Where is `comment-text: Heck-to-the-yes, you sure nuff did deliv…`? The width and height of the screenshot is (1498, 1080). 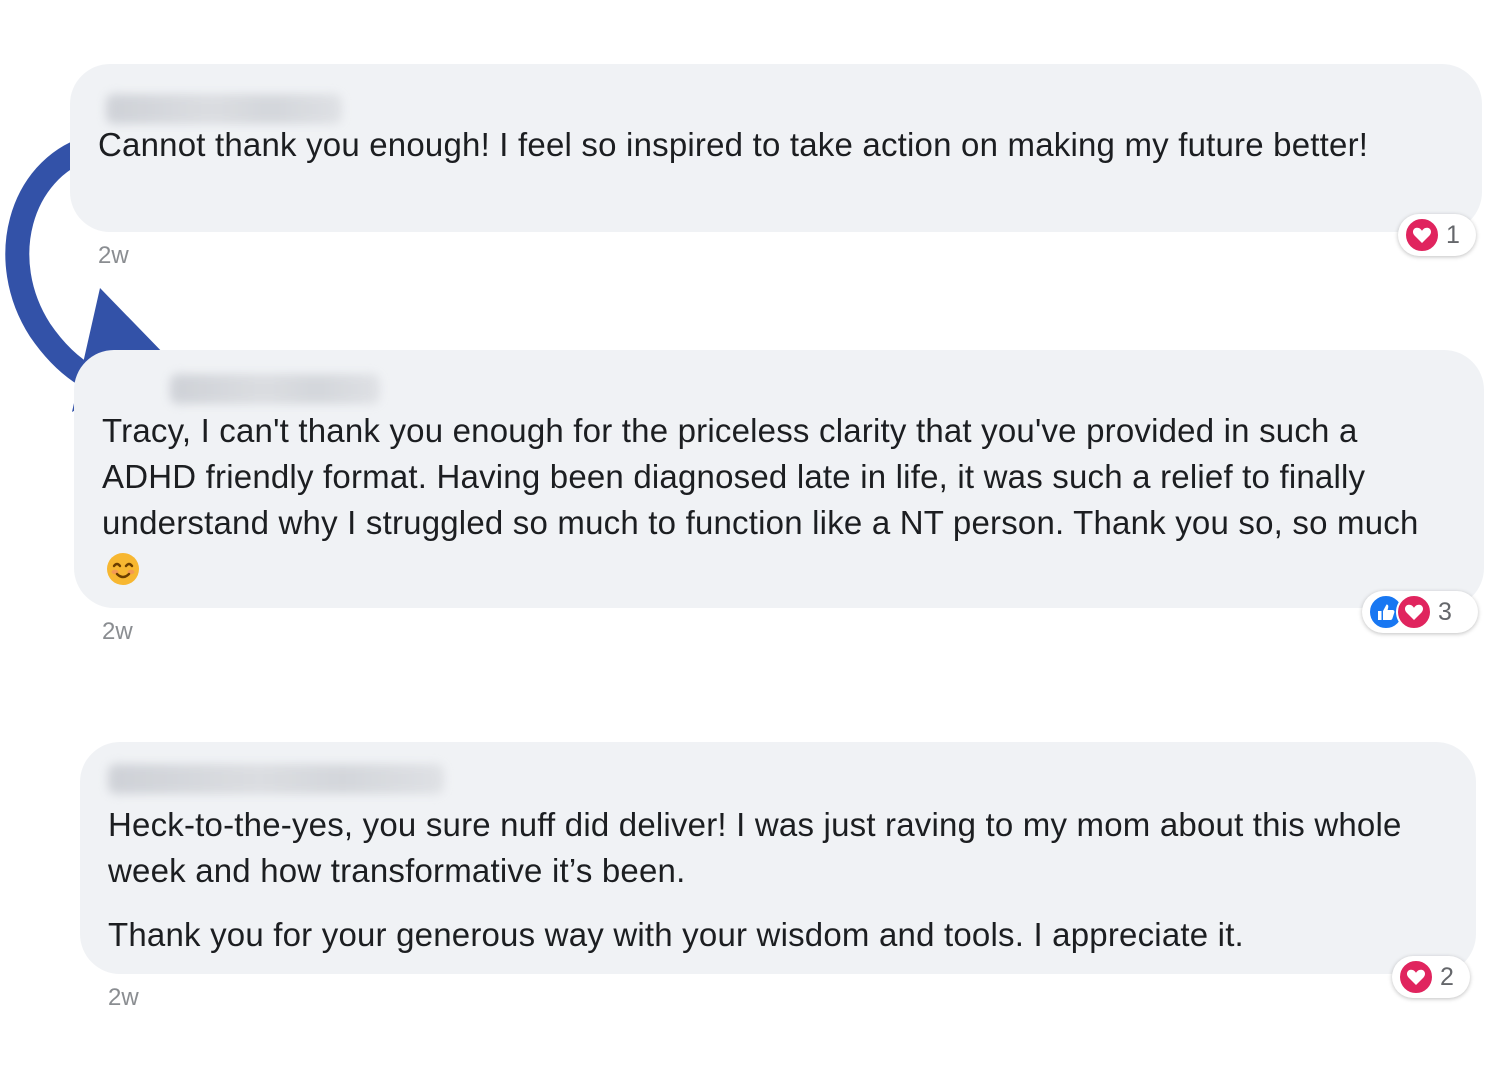 comment-text: Heck-to-the-yes, you sure nuff did deliv… is located at coordinates (778, 880).